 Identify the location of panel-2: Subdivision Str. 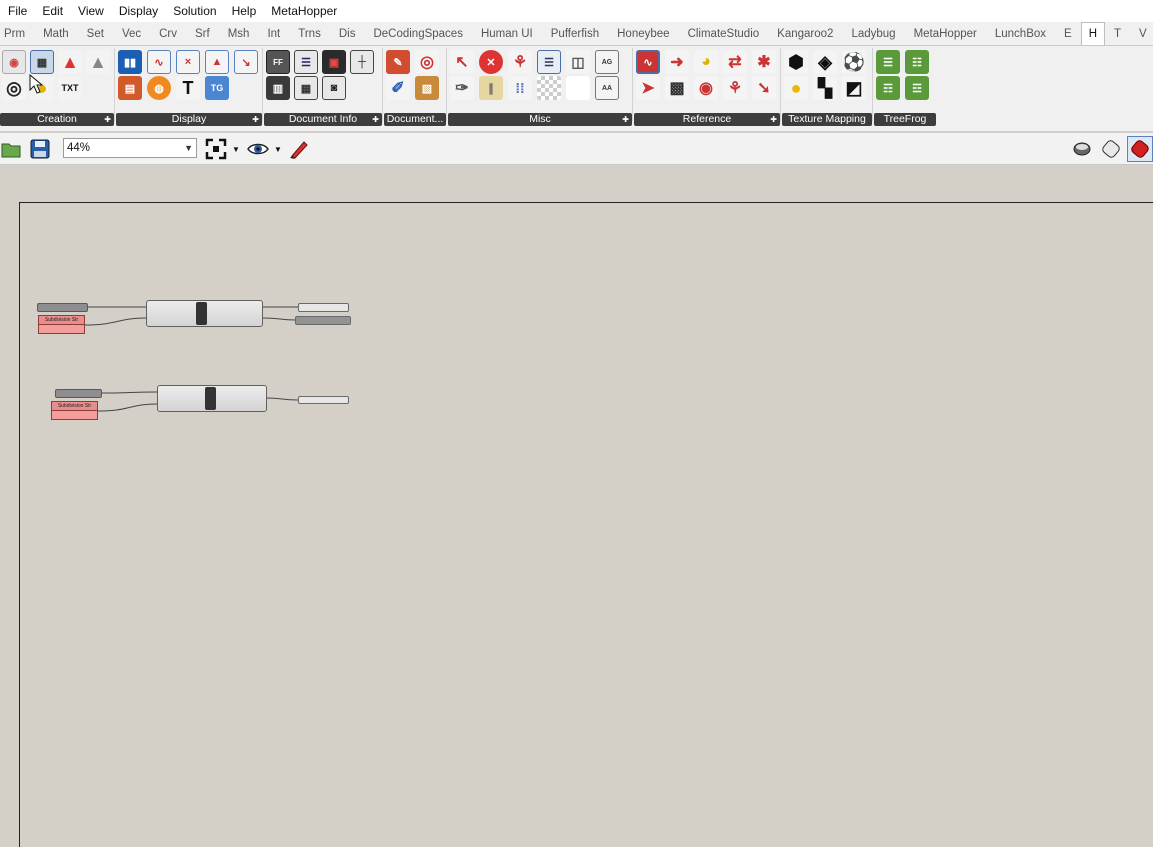
(74, 410).